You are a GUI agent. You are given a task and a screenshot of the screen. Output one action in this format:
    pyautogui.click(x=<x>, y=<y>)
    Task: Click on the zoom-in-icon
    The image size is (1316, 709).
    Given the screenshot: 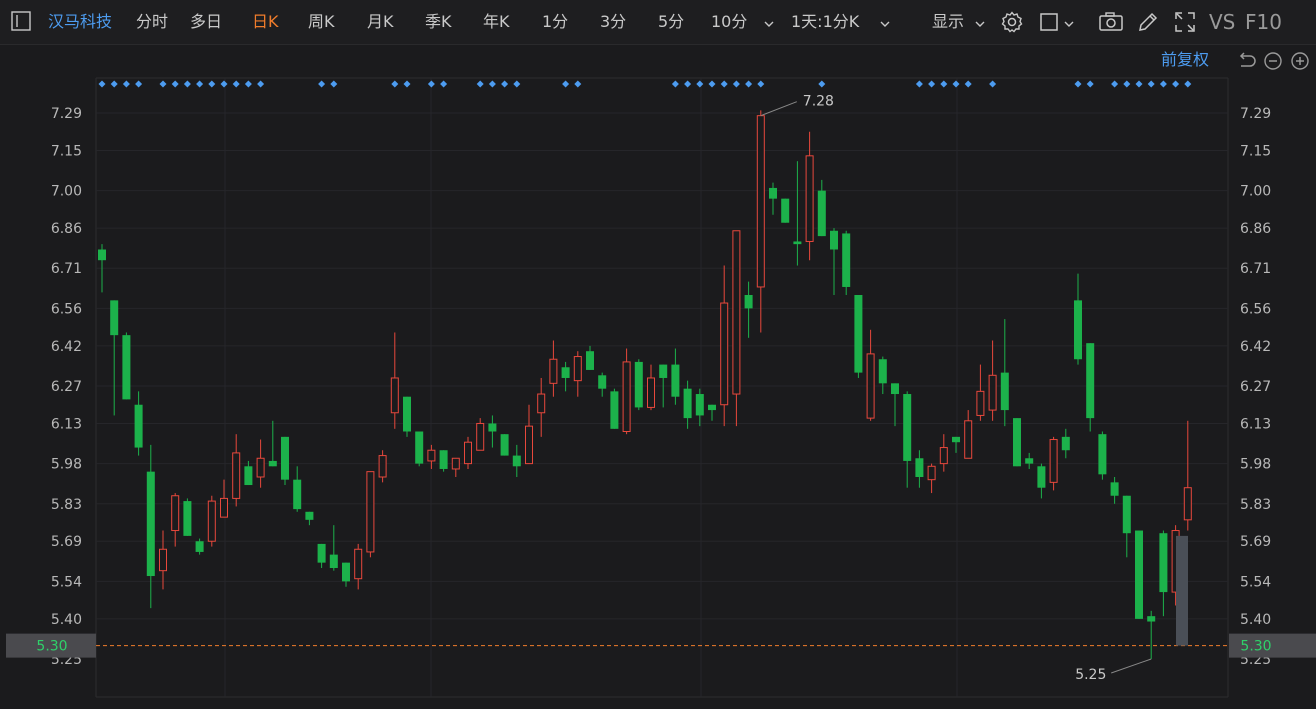 What is the action you would take?
    pyautogui.click(x=1300, y=61)
    